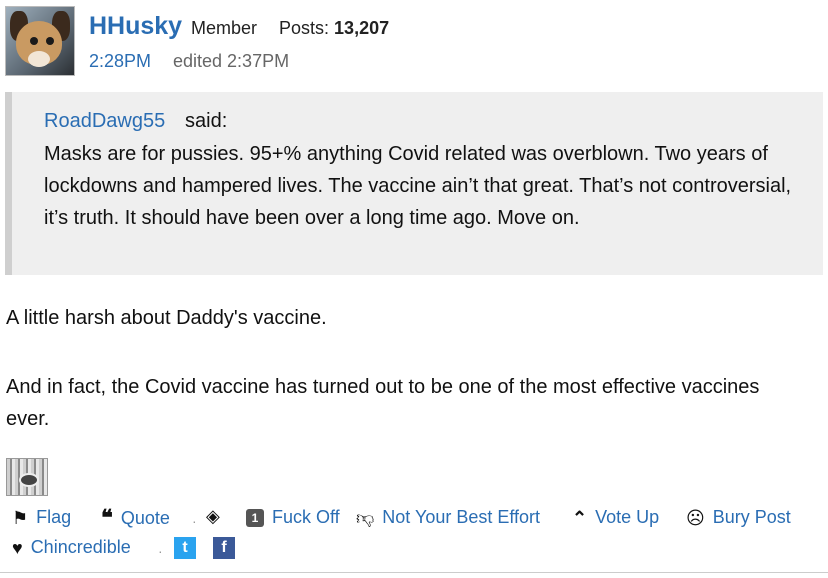 The width and height of the screenshot is (828, 578). What do you see at coordinates (120, 61) in the screenshot?
I see `post-time-link: 2:28PM` at bounding box center [120, 61].